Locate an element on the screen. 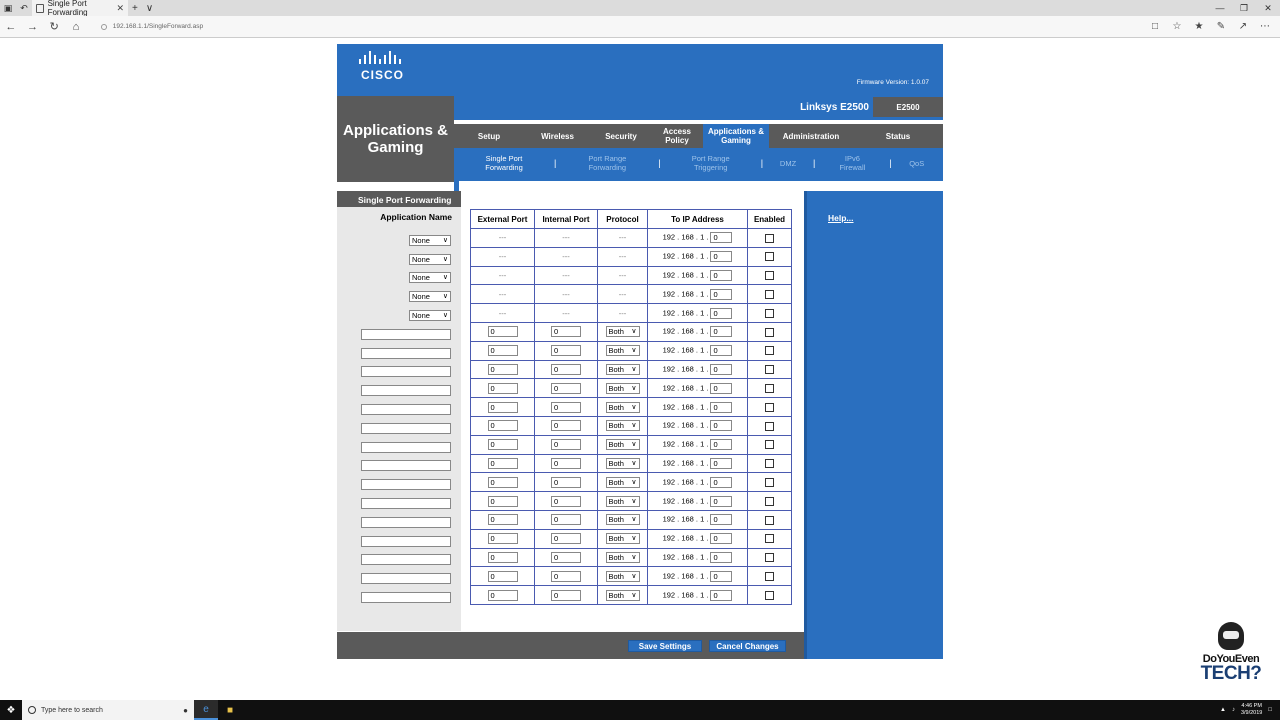 The height and width of the screenshot is (720, 1280). restore-icon: ❐ is located at coordinates (1244, 8).